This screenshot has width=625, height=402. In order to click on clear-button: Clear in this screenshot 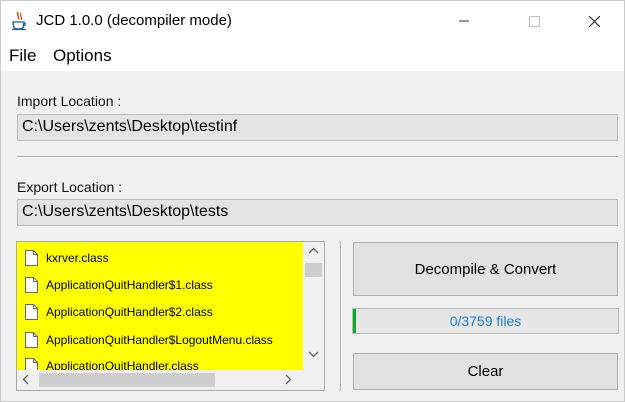, I will do `click(485, 371)`.